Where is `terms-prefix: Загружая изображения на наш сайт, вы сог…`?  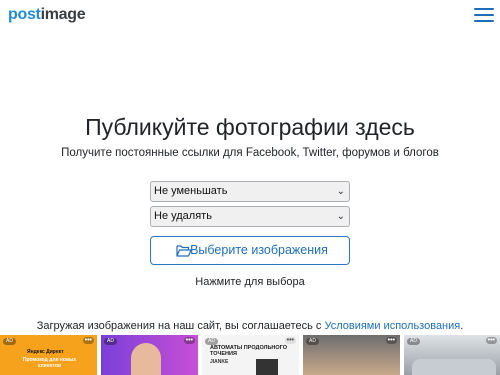 terms-prefix: Загружая изображения на наш сайт, вы сог… is located at coordinates (180, 326).